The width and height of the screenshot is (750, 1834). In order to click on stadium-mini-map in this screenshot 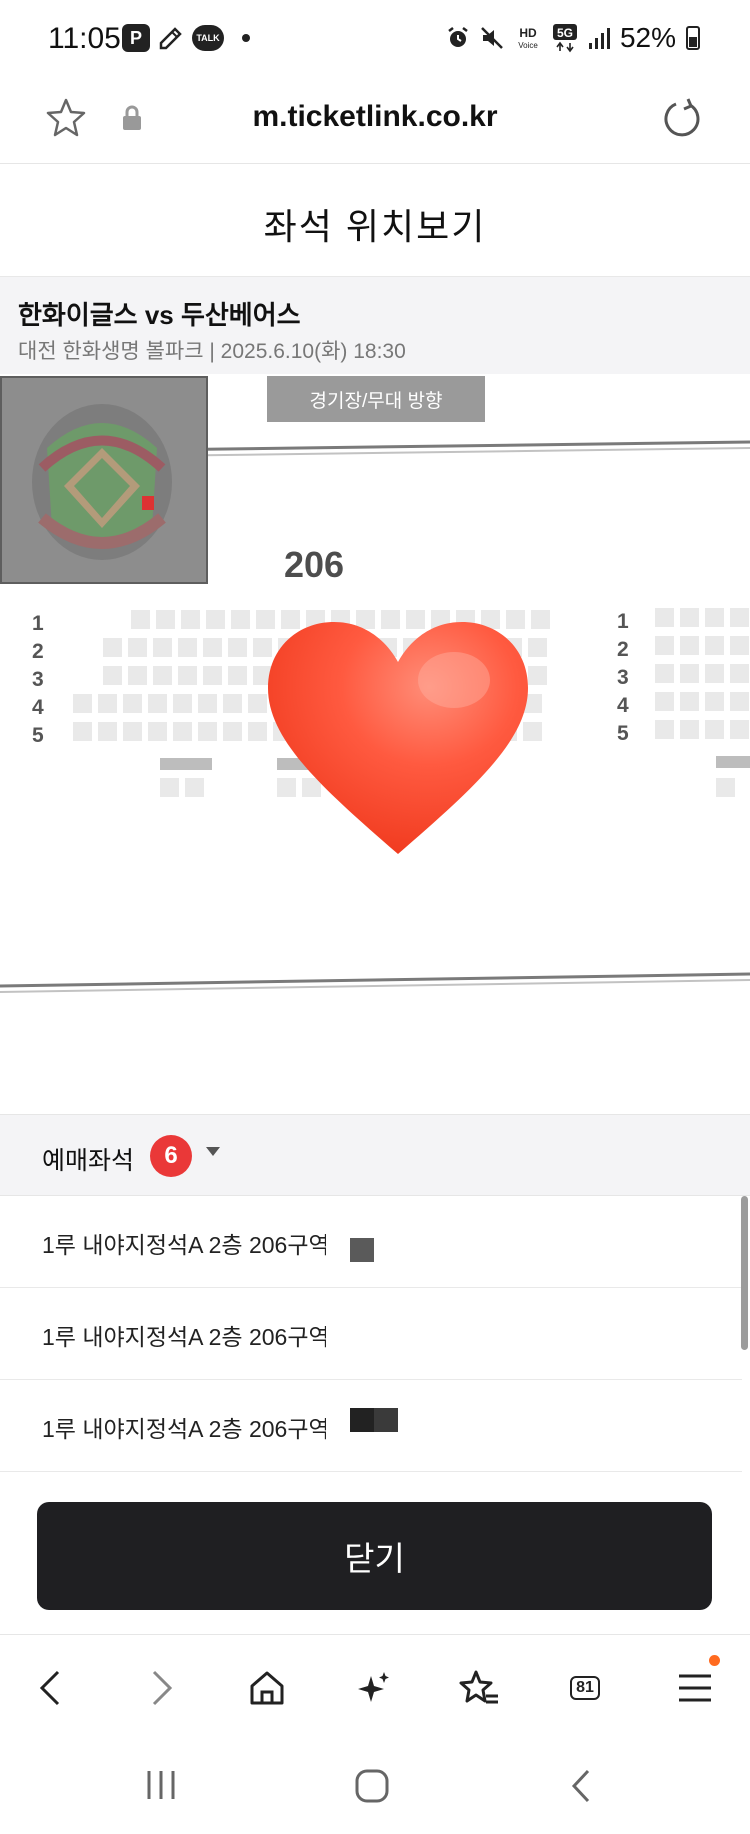, I will do `click(104, 480)`.